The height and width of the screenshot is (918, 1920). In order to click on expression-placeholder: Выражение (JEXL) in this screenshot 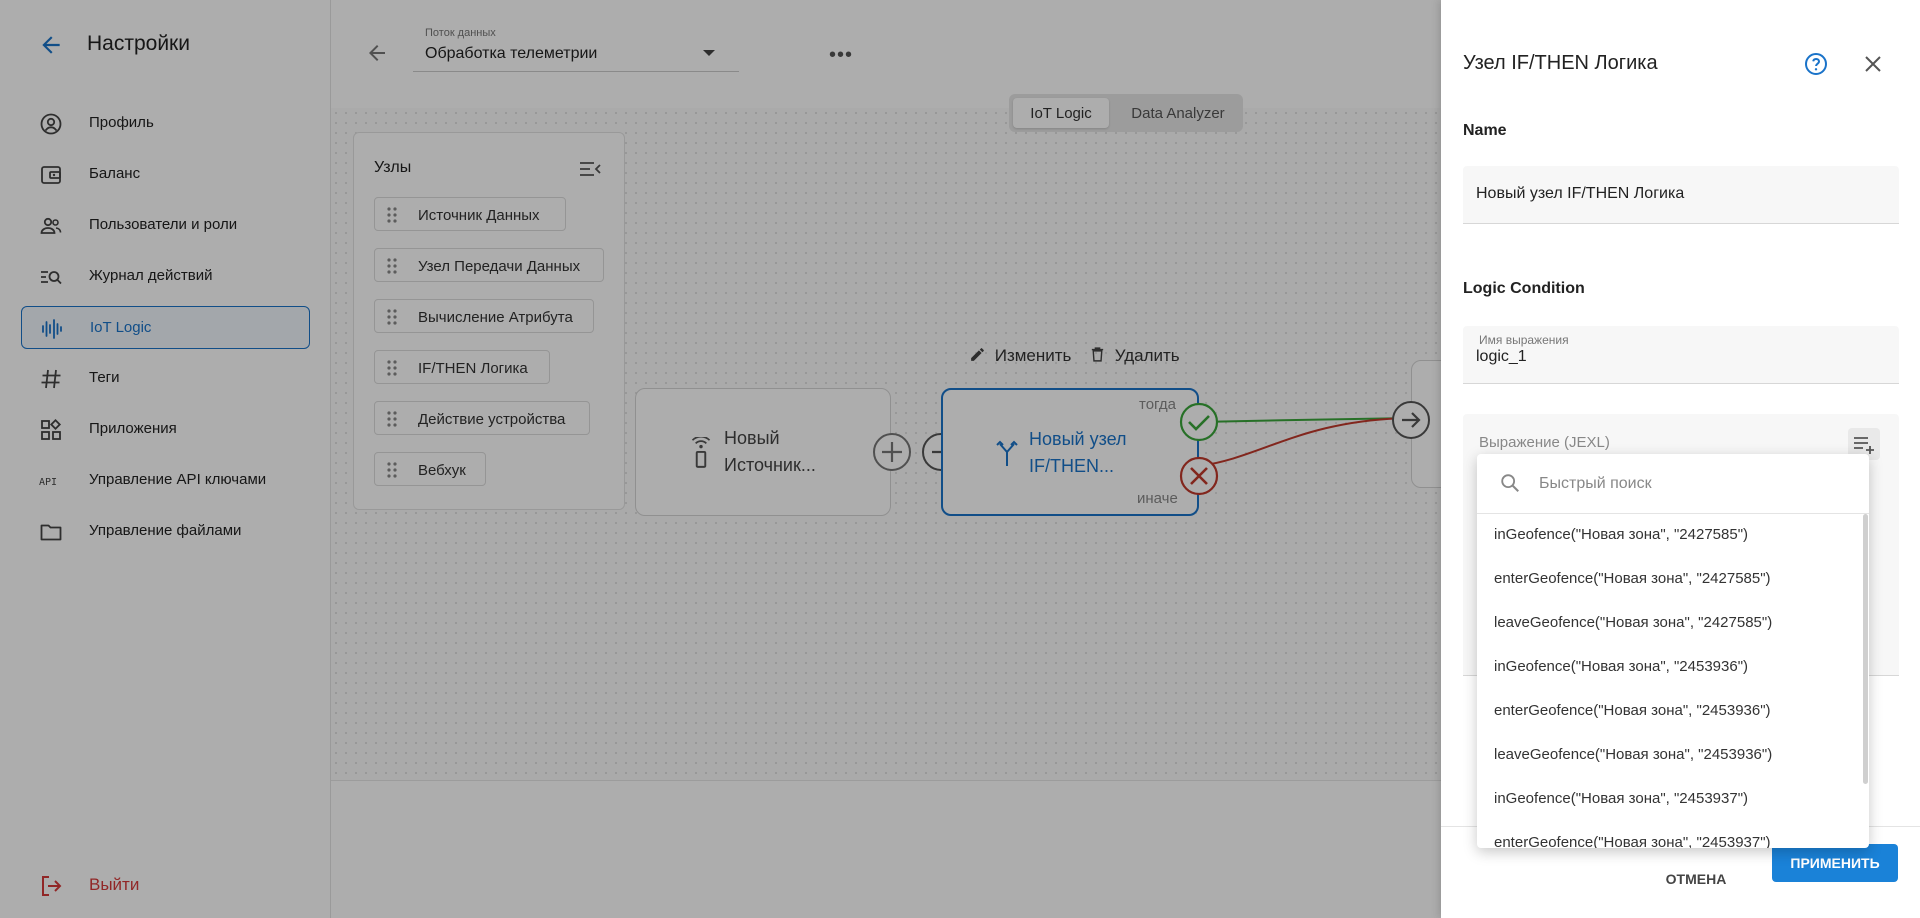, I will do `click(1544, 442)`.